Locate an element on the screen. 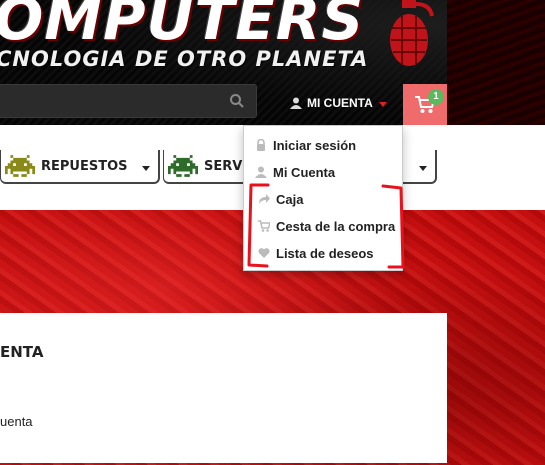  brand-tagline: CNOLOGIA DE OTRO PLANETA is located at coordinates (184, 59).